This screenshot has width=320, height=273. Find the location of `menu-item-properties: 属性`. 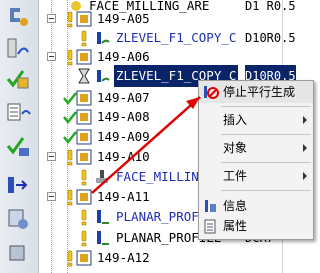

menu-item-properties: 属性 is located at coordinates (256, 226).